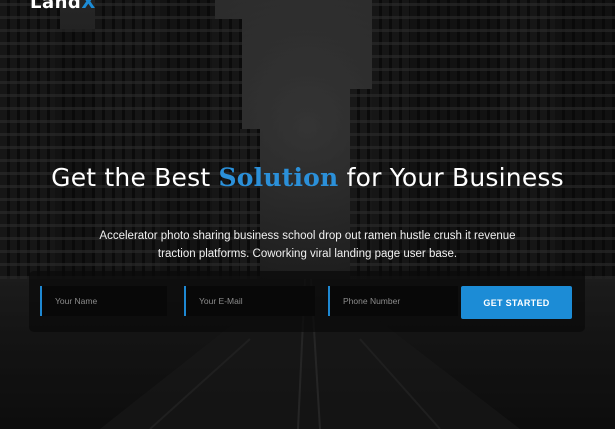  Describe the element at coordinates (249, 301) in the screenshot. I see `email-input` at that location.